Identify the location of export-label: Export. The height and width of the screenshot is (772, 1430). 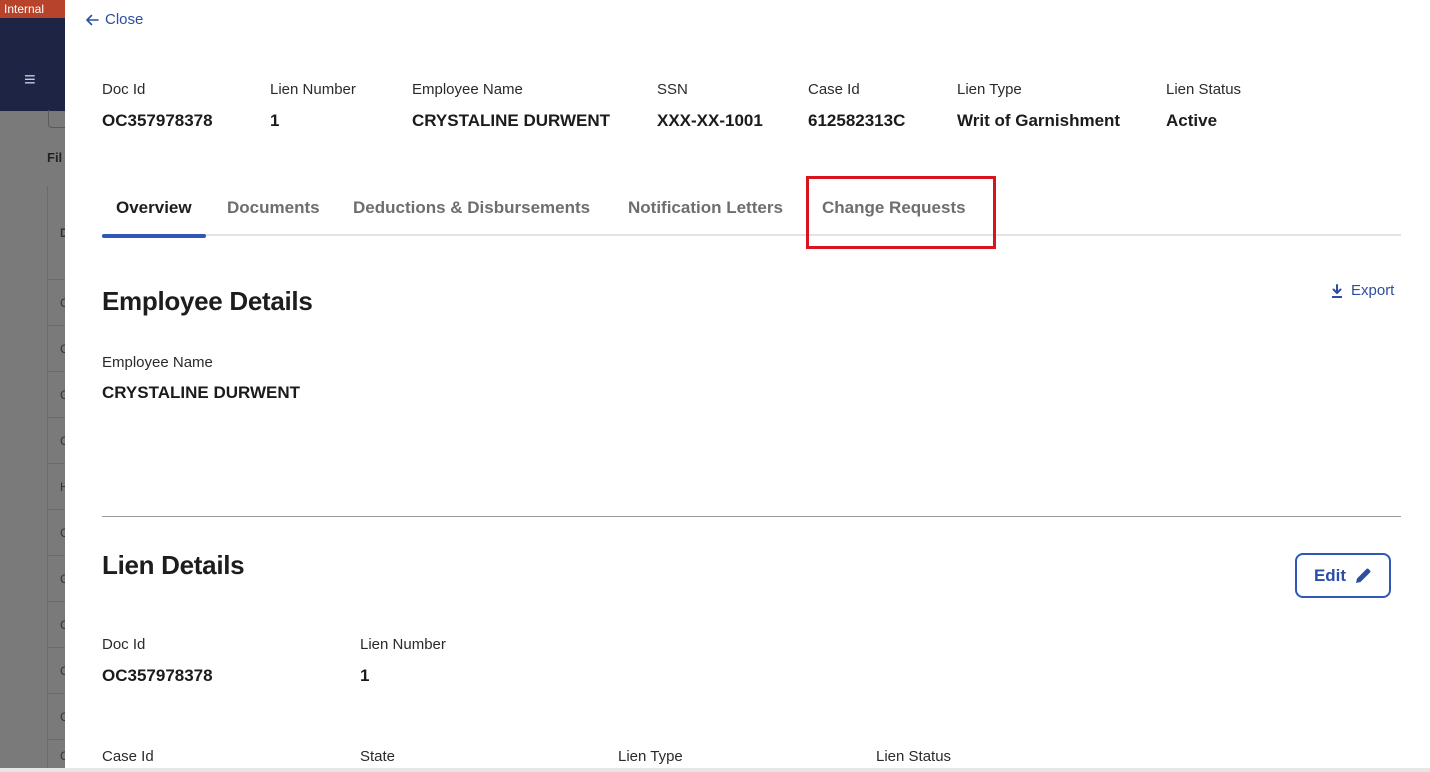
(1373, 290).